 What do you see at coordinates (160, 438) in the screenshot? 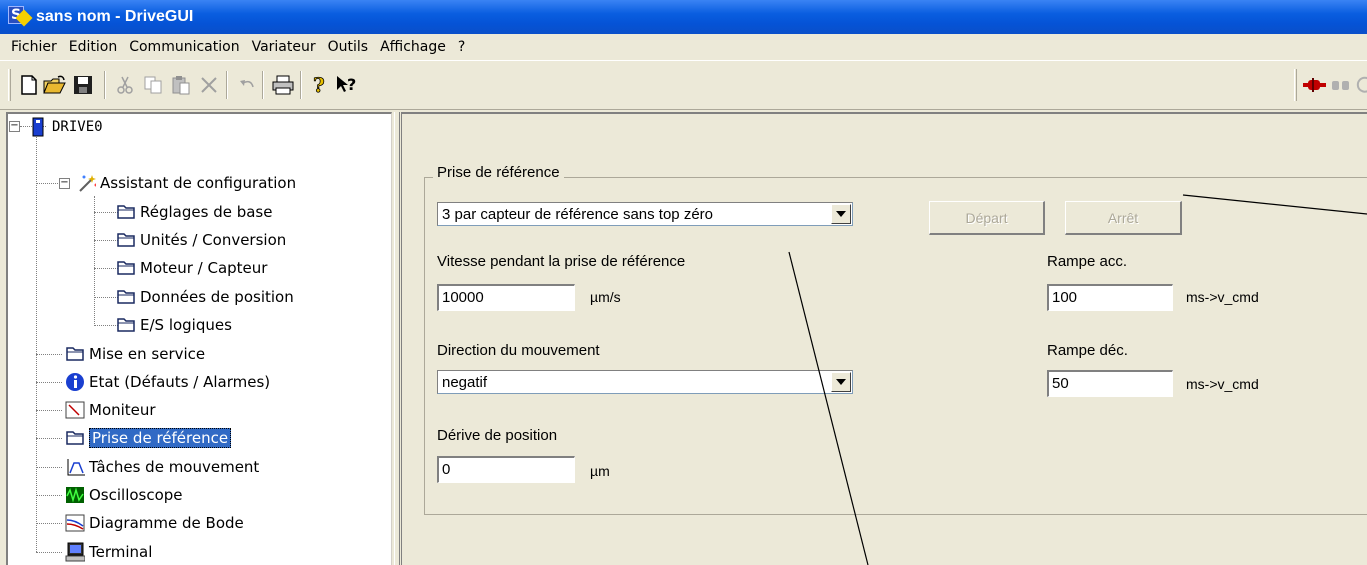
I see `tree-label: Prise de référence` at bounding box center [160, 438].